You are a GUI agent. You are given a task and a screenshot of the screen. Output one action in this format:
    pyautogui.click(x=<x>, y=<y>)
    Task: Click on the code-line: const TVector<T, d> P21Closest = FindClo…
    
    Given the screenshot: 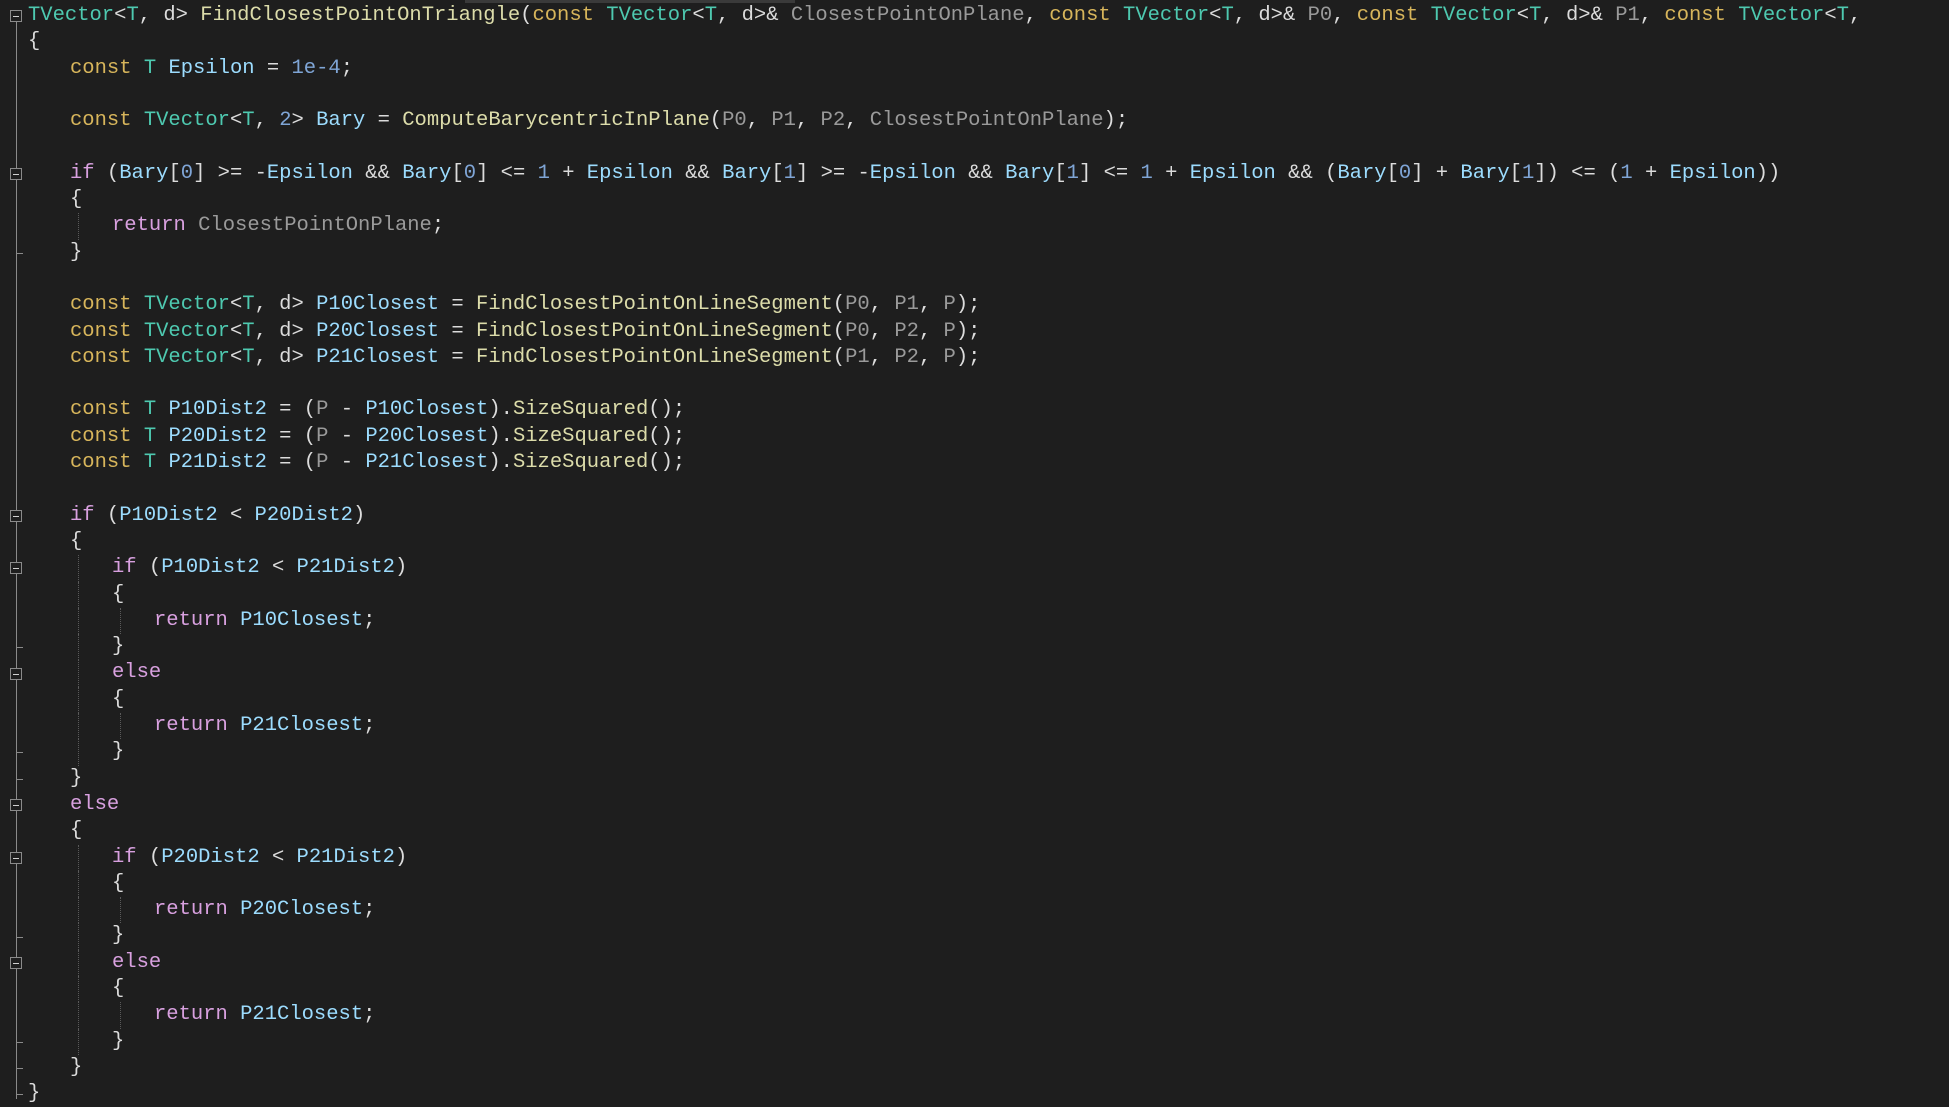 What is the action you would take?
    pyautogui.click(x=944, y=358)
    